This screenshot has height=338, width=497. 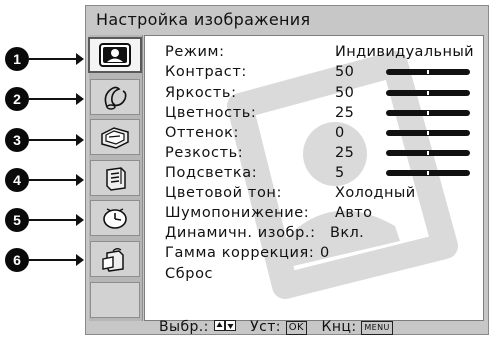 What do you see at coordinates (405, 52) in the screenshot?
I see `setting-value-mode: Индивидуальный` at bounding box center [405, 52].